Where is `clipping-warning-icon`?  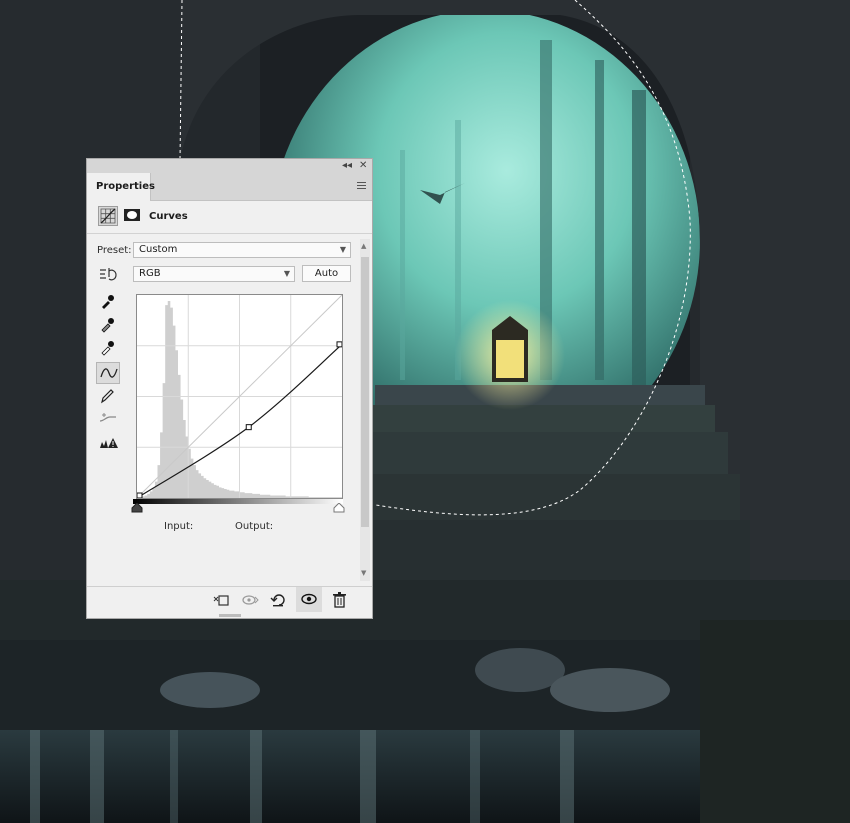 clipping-warning-icon is located at coordinates (109, 443).